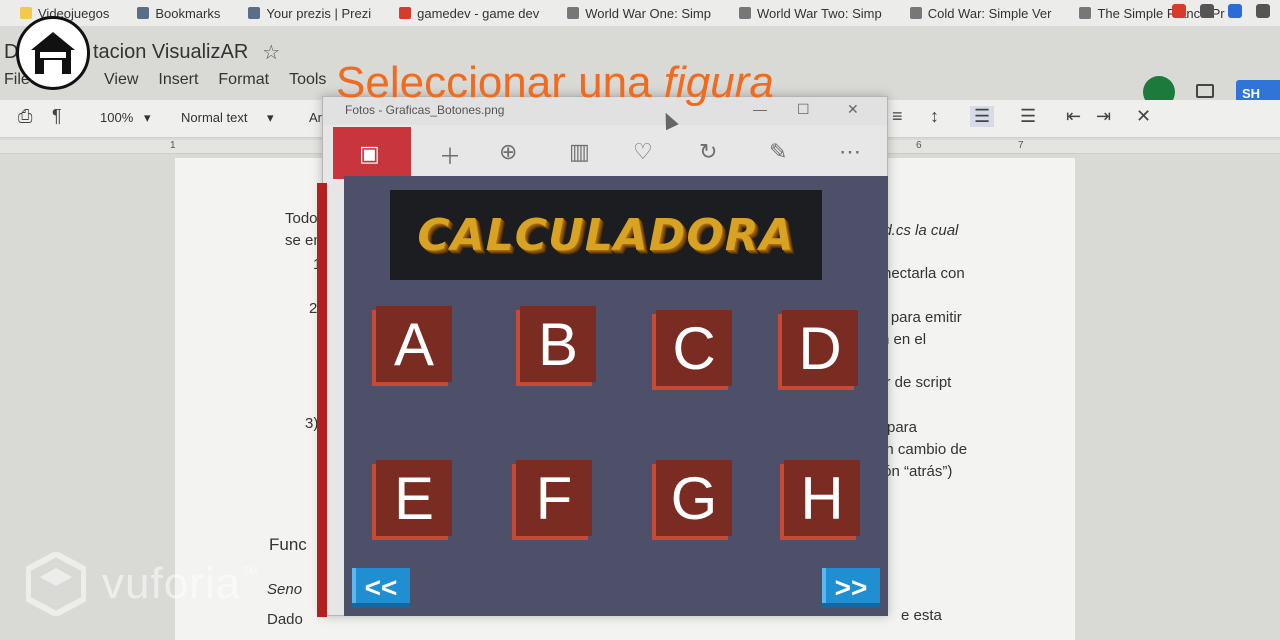  I want to click on letter-d-button: D, so click(820, 348).